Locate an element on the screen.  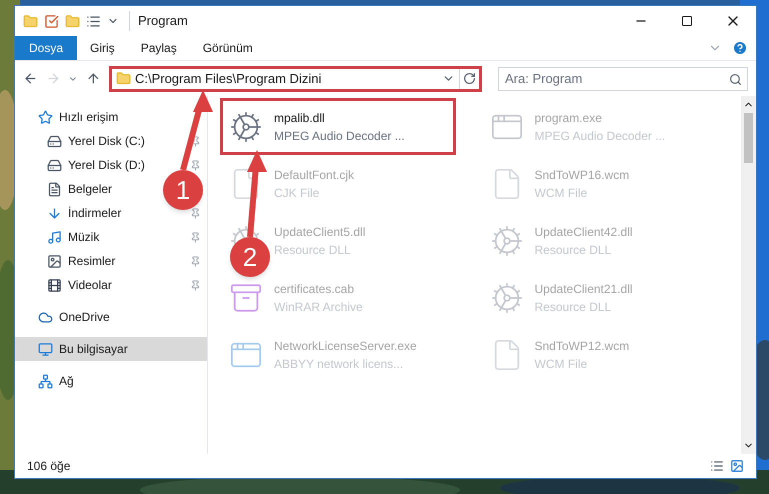
film-icon is located at coordinates (54, 285).